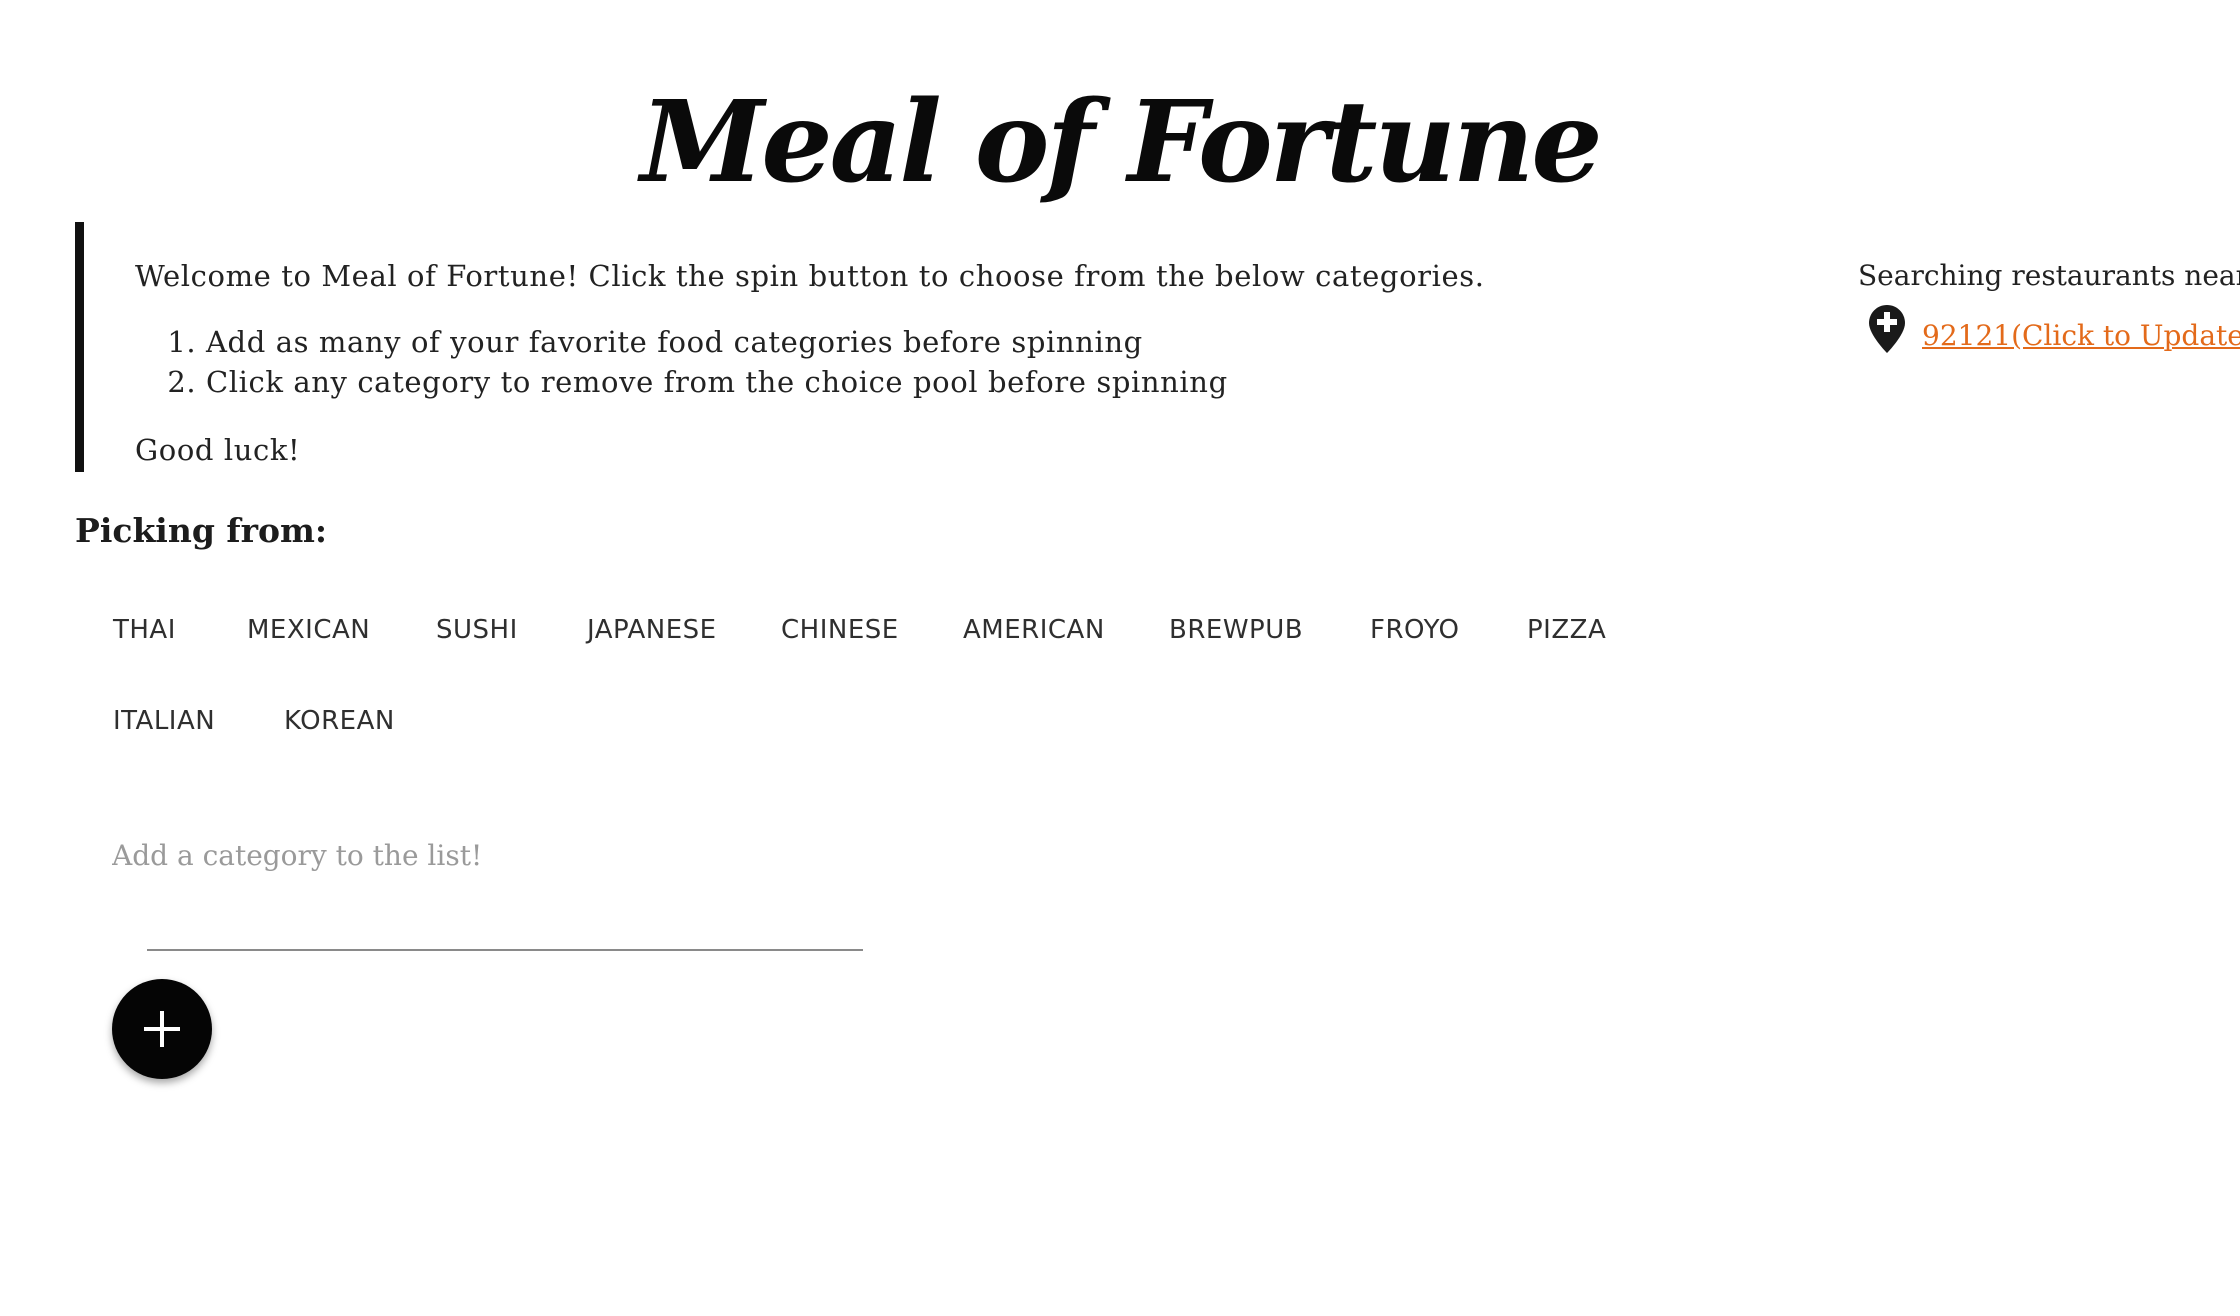 This screenshot has height=1316, width=2240. What do you see at coordinates (218, 450) in the screenshot?
I see `good-luck-text: Good luck!` at bounding box center [218, 450].